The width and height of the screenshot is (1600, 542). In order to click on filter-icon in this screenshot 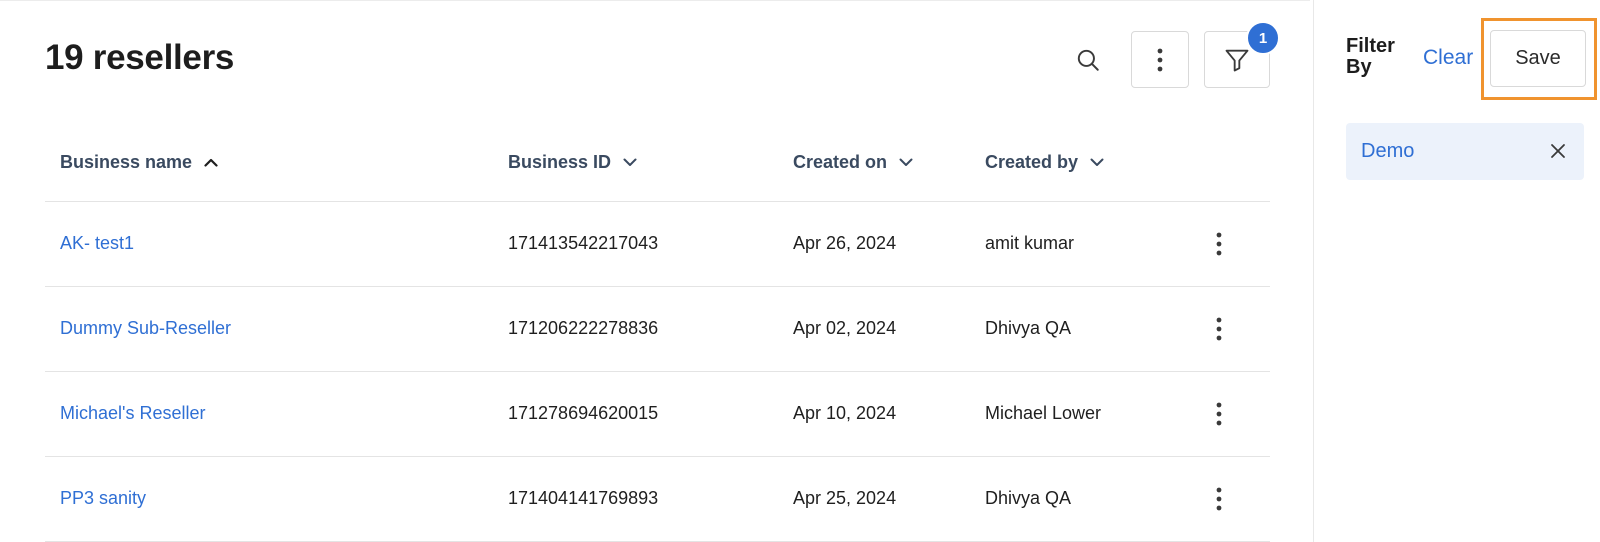, I will do `click(1237, 60)`.